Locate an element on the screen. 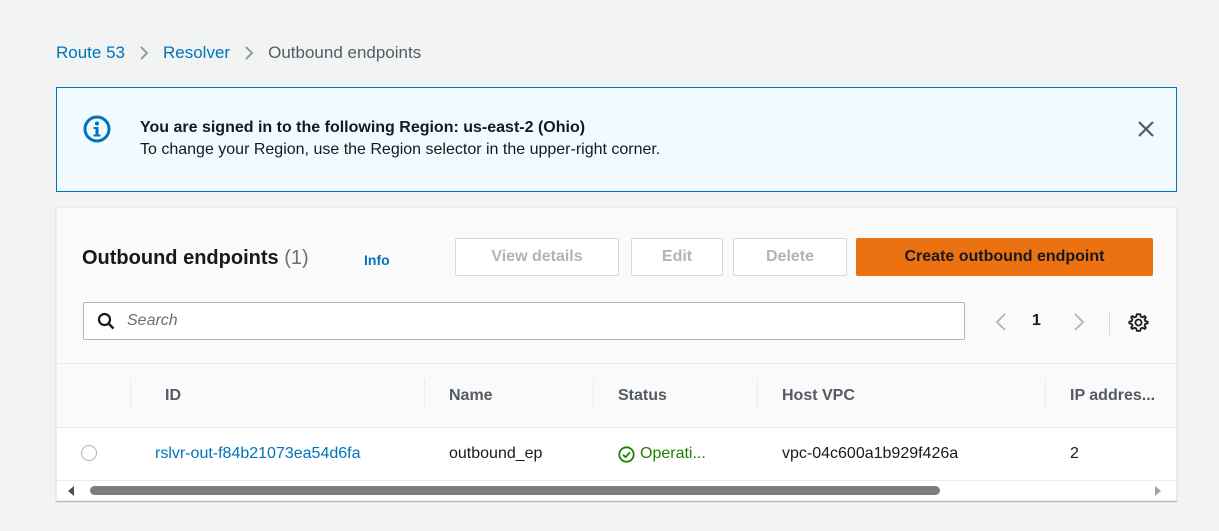 The height and width of the screenshot is (531, 1219). view-details-button: View details is located at coordinates (537, 257).